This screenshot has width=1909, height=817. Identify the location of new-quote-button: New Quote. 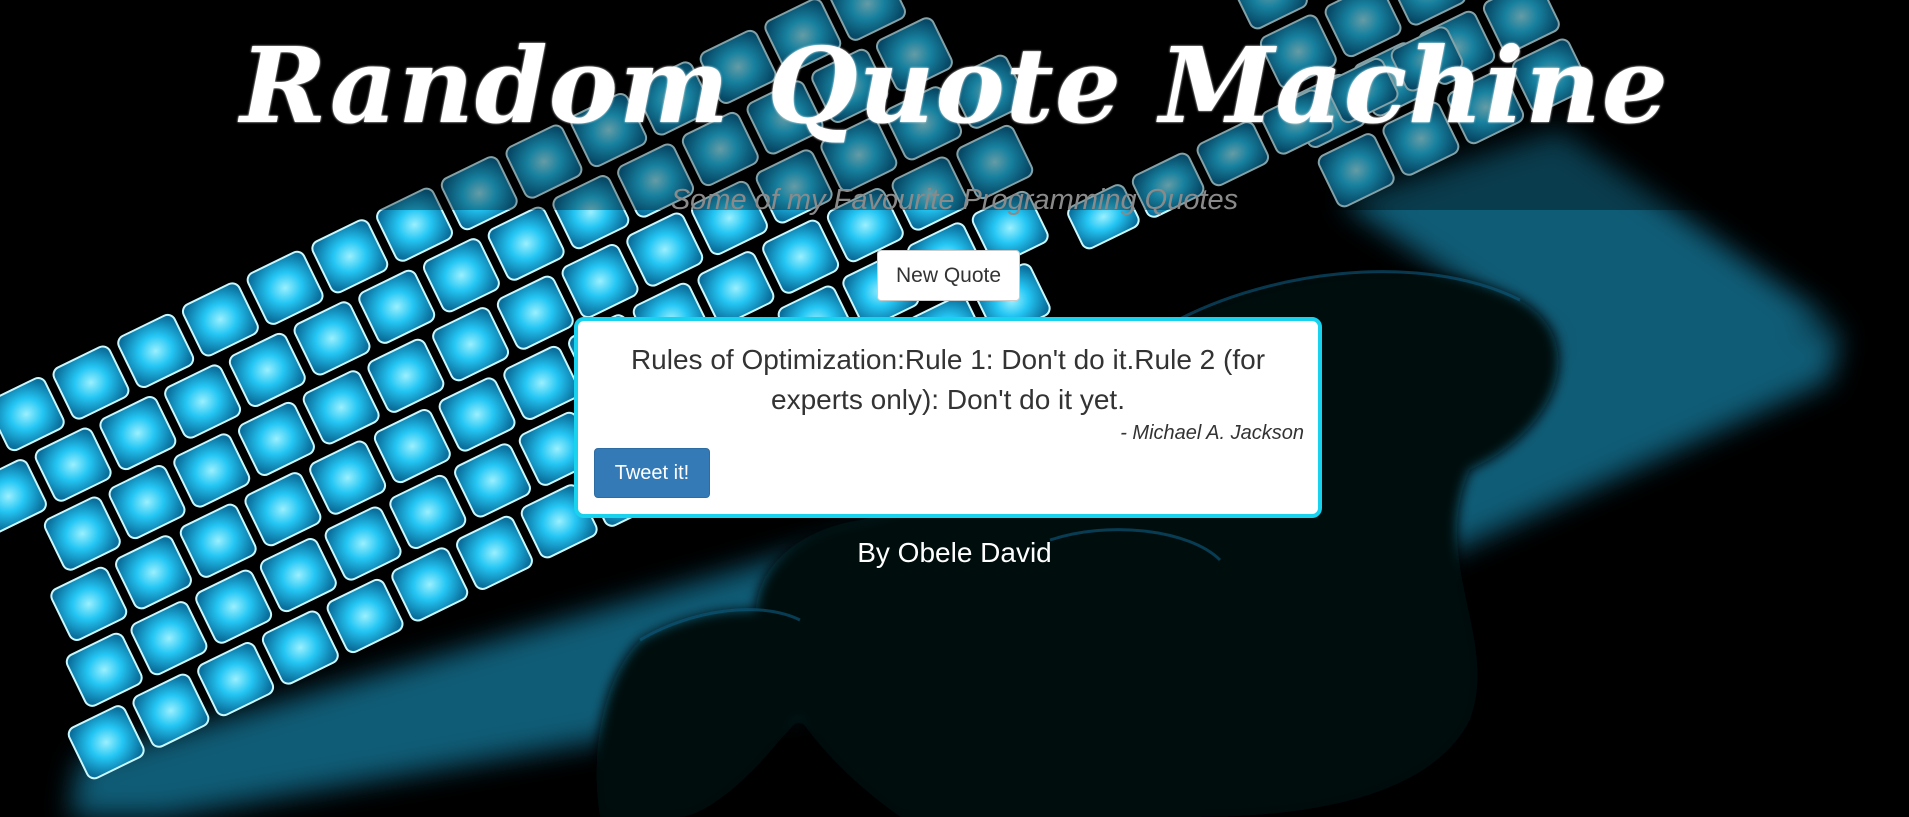
(948, 275).